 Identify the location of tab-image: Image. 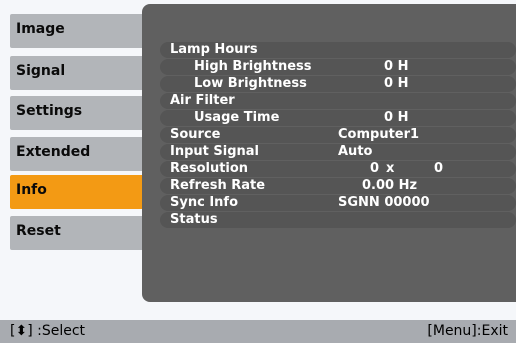
(79, 31).